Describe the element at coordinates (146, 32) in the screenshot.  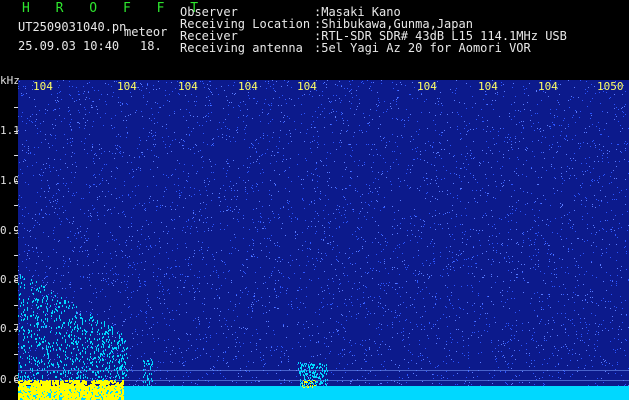
I see `mode-label: meteor` at that location.